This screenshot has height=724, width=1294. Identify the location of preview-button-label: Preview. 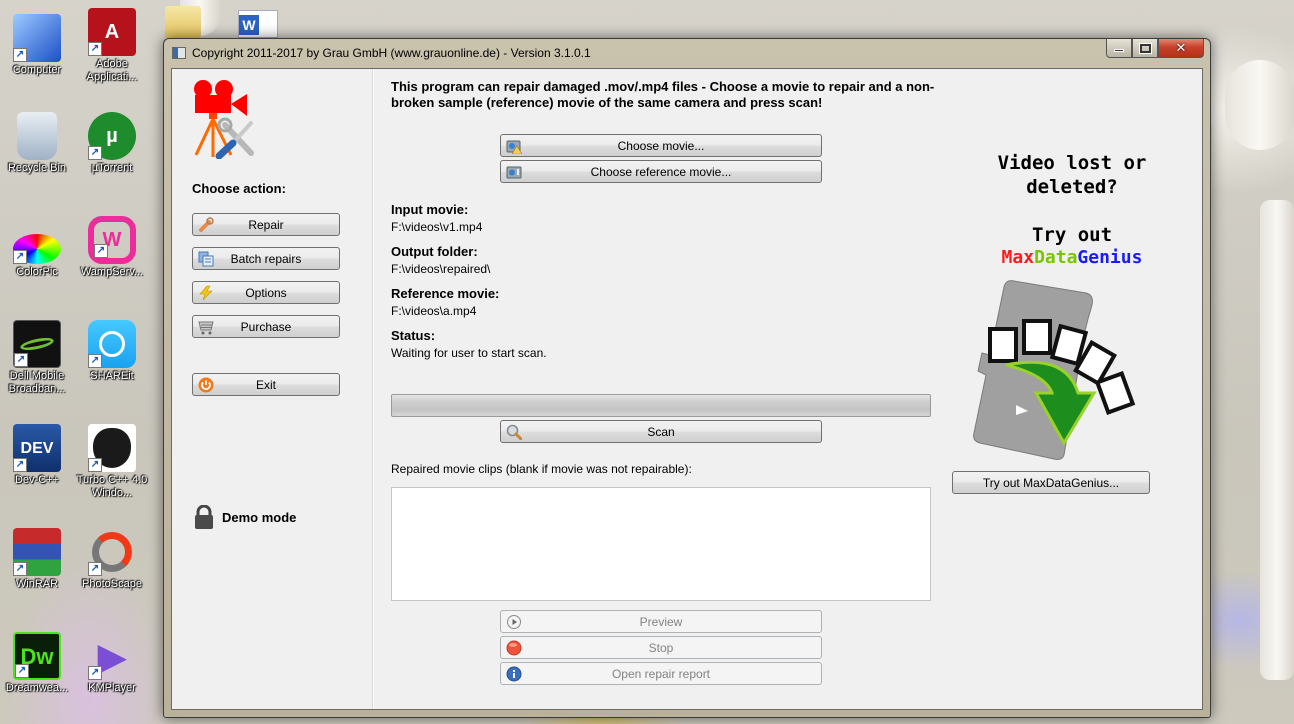
(661, 621).